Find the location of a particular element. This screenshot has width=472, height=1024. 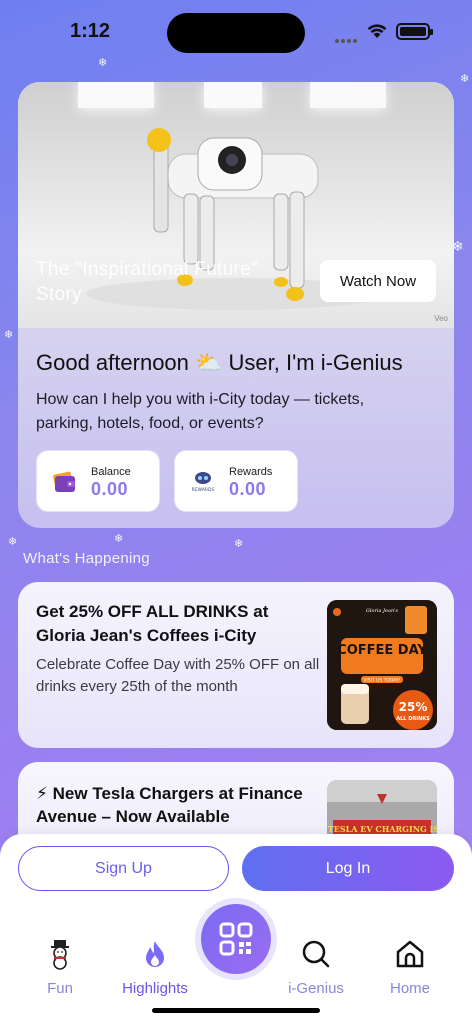

wallet-icon is located at coordinates (64, 481).